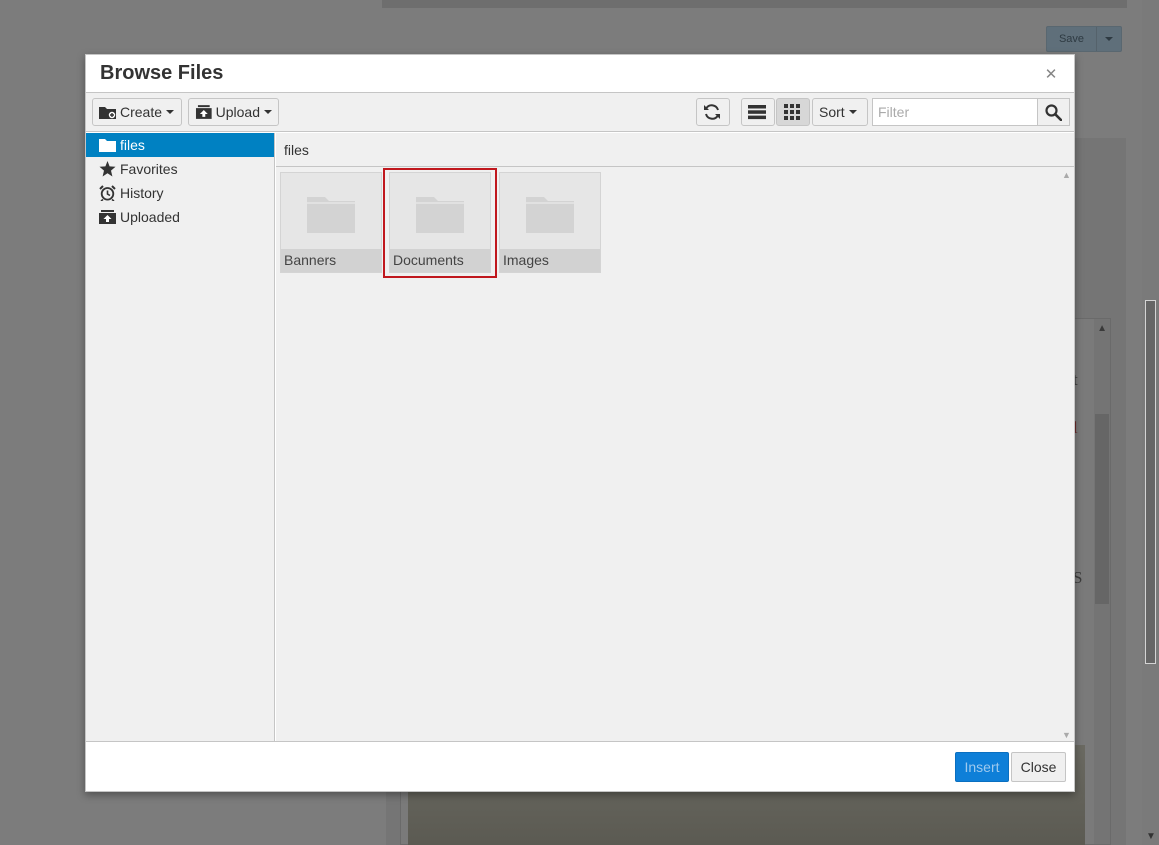  What do you see at coordinates (1102, 509) in the screenshot?
I see `background-editor-scroll-thumb` at bounding box center [1102, 509].